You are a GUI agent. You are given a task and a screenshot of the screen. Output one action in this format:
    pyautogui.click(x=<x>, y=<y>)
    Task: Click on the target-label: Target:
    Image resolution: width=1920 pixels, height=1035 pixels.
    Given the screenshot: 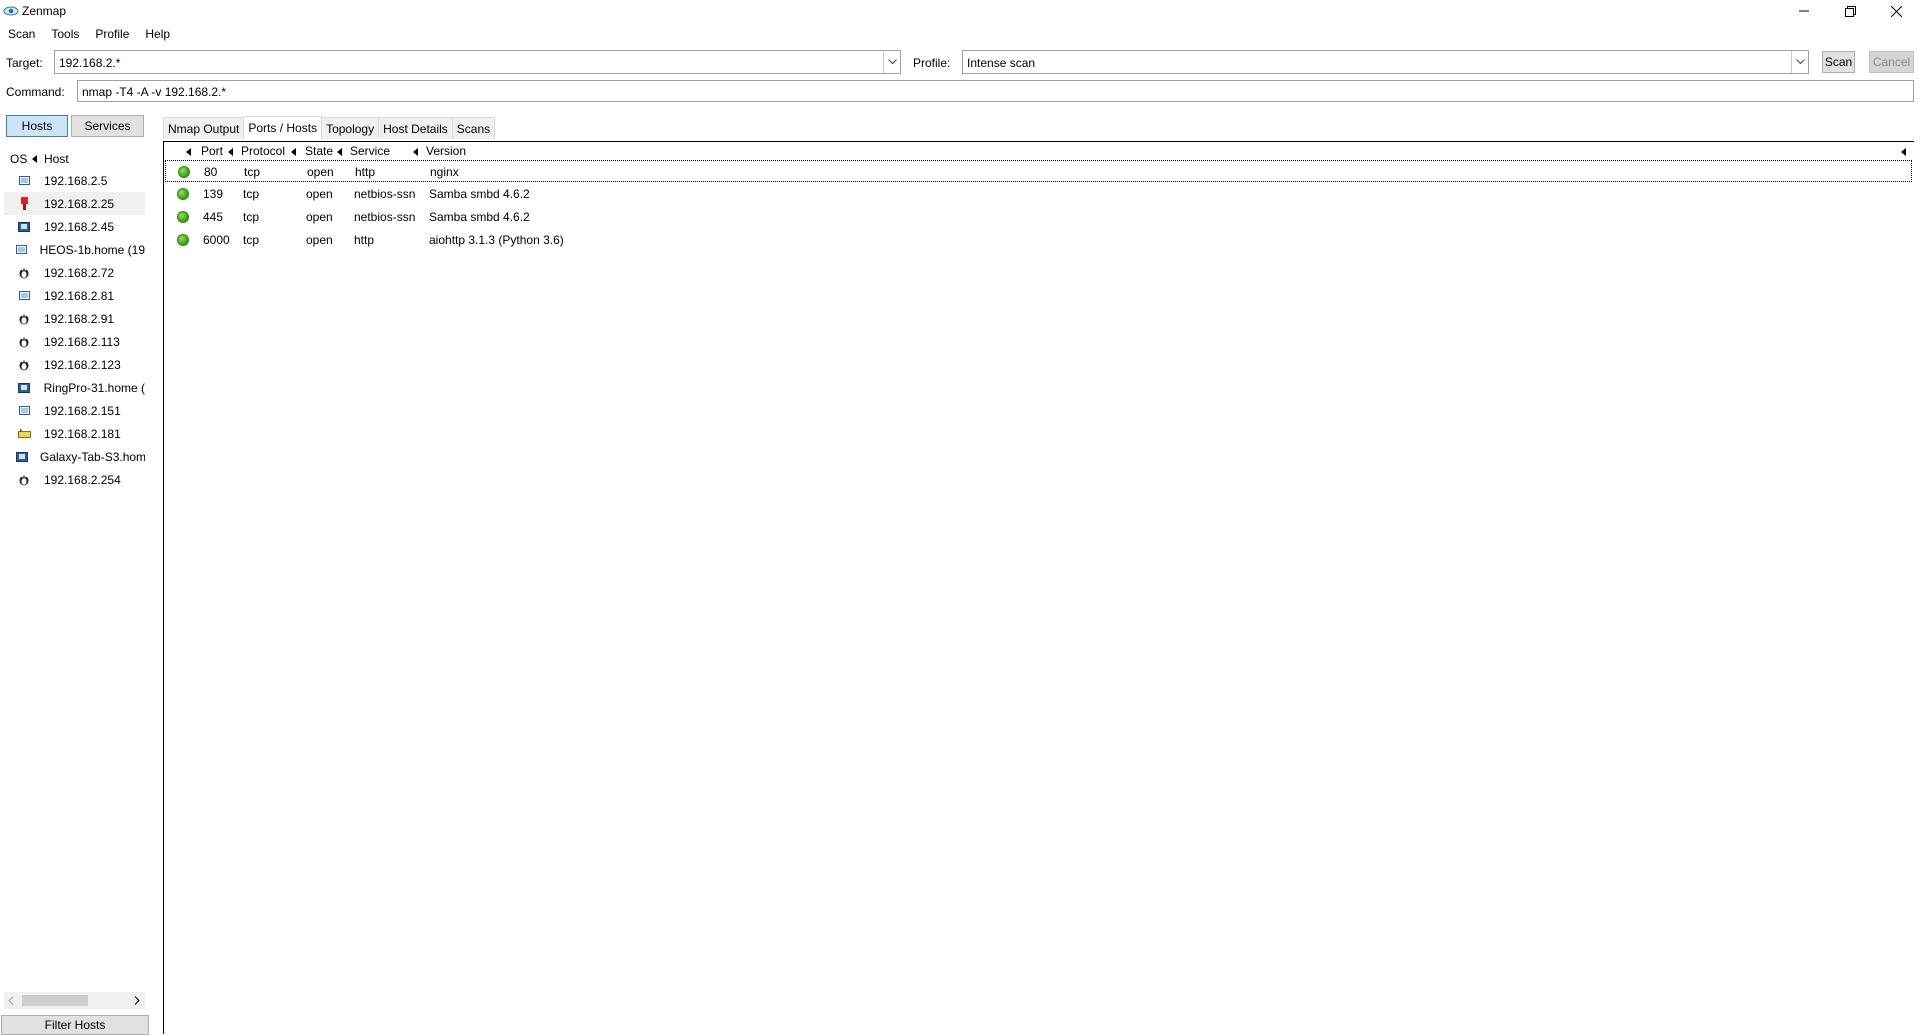 What is the action you would take?
    pyautogui.click(x=24, y=63)
    